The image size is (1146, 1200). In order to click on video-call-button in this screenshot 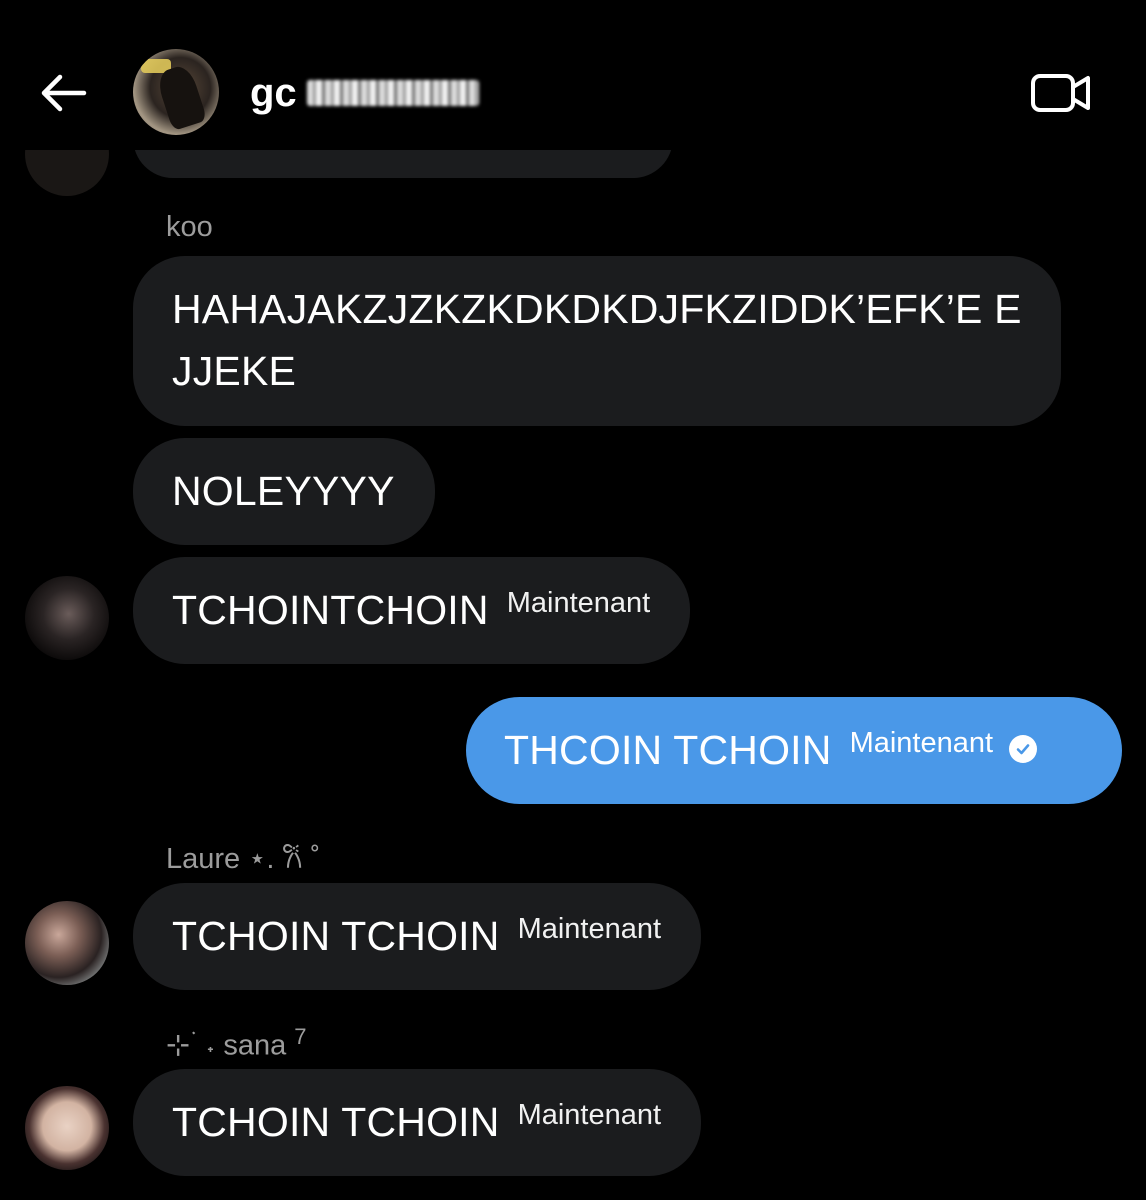, I will do `click(1061, 93)`.